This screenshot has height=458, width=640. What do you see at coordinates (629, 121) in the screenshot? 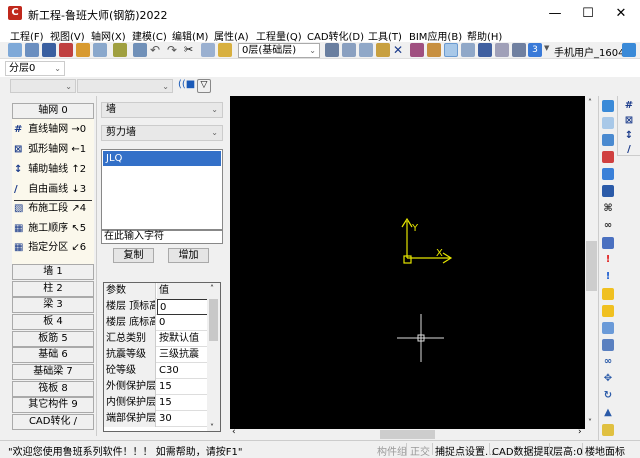
I see `arc-grid-icon: ⊠` at bounding box center [629, 121].